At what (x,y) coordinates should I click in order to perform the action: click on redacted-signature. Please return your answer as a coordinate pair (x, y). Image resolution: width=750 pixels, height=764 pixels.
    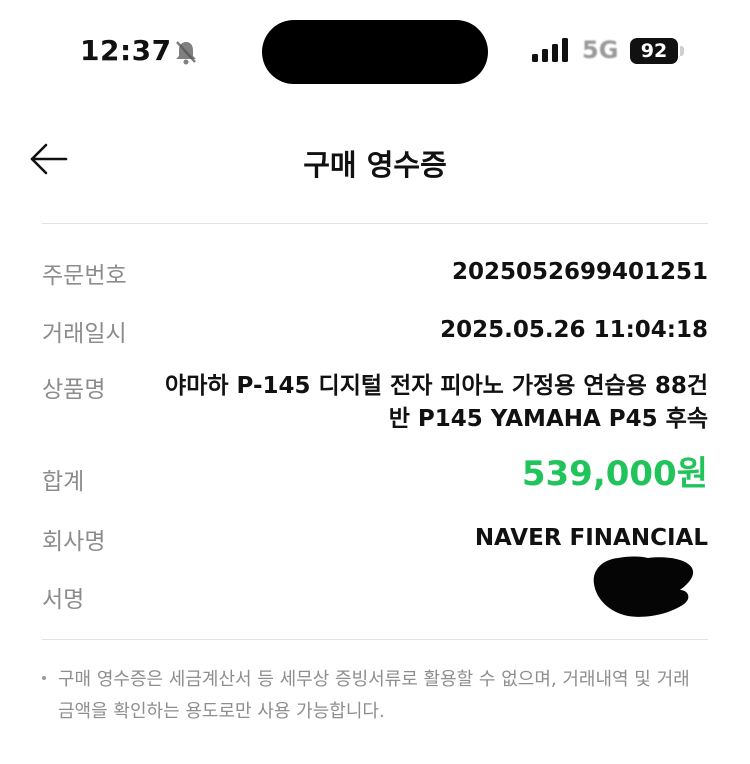
    Looking at the image, I should click on (643, 586).